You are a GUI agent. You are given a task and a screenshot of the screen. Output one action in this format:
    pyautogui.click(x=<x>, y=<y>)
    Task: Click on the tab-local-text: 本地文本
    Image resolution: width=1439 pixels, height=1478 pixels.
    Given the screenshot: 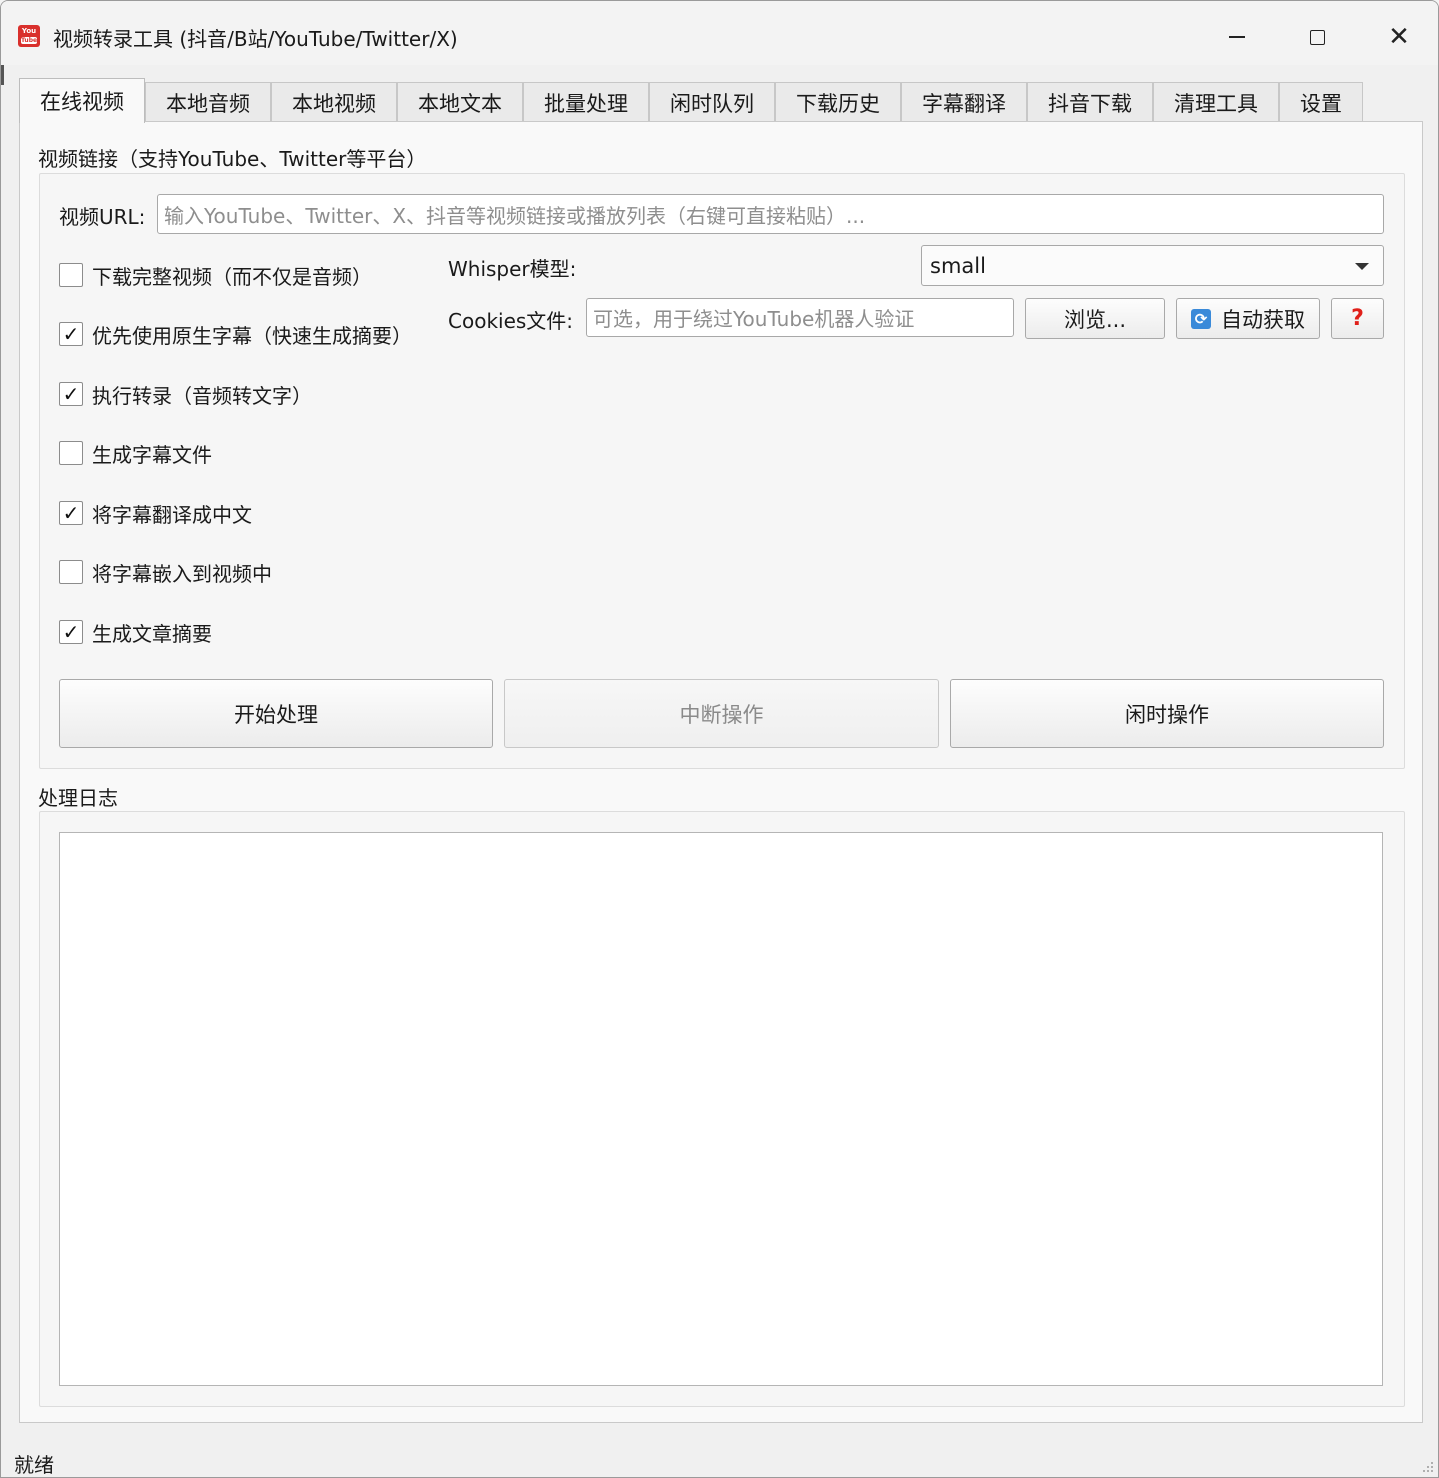 What is the action you would take?
    pyautogui.click(x=460, y=102)
    